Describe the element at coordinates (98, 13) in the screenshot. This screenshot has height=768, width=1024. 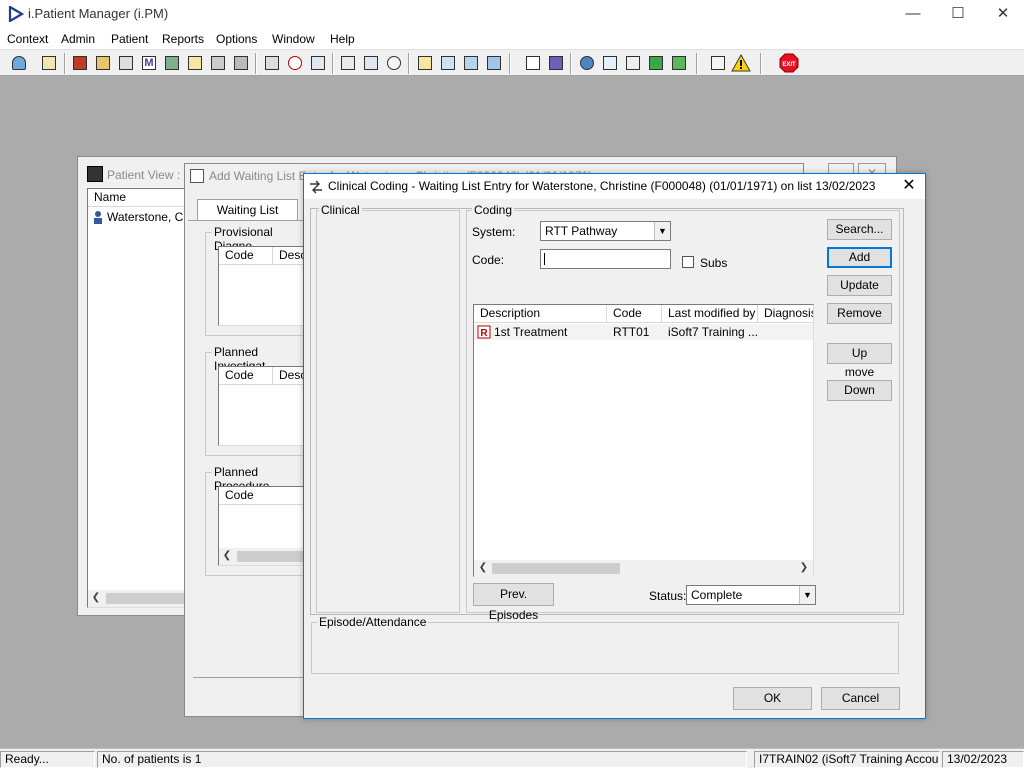
I see `app-title: i.Patient Manager (i.PM)` at that location.